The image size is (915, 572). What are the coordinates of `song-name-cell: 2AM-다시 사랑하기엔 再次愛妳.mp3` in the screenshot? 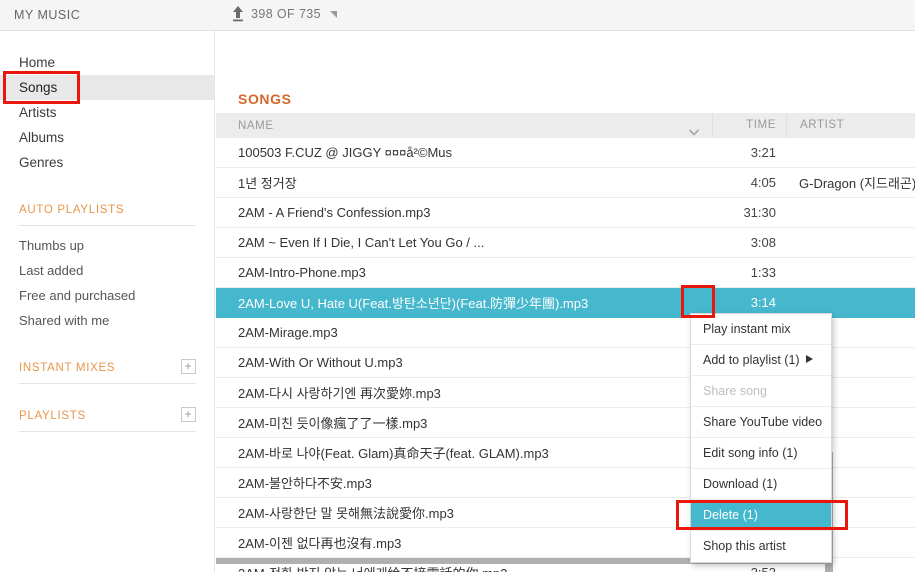 It's located at (339, 393).